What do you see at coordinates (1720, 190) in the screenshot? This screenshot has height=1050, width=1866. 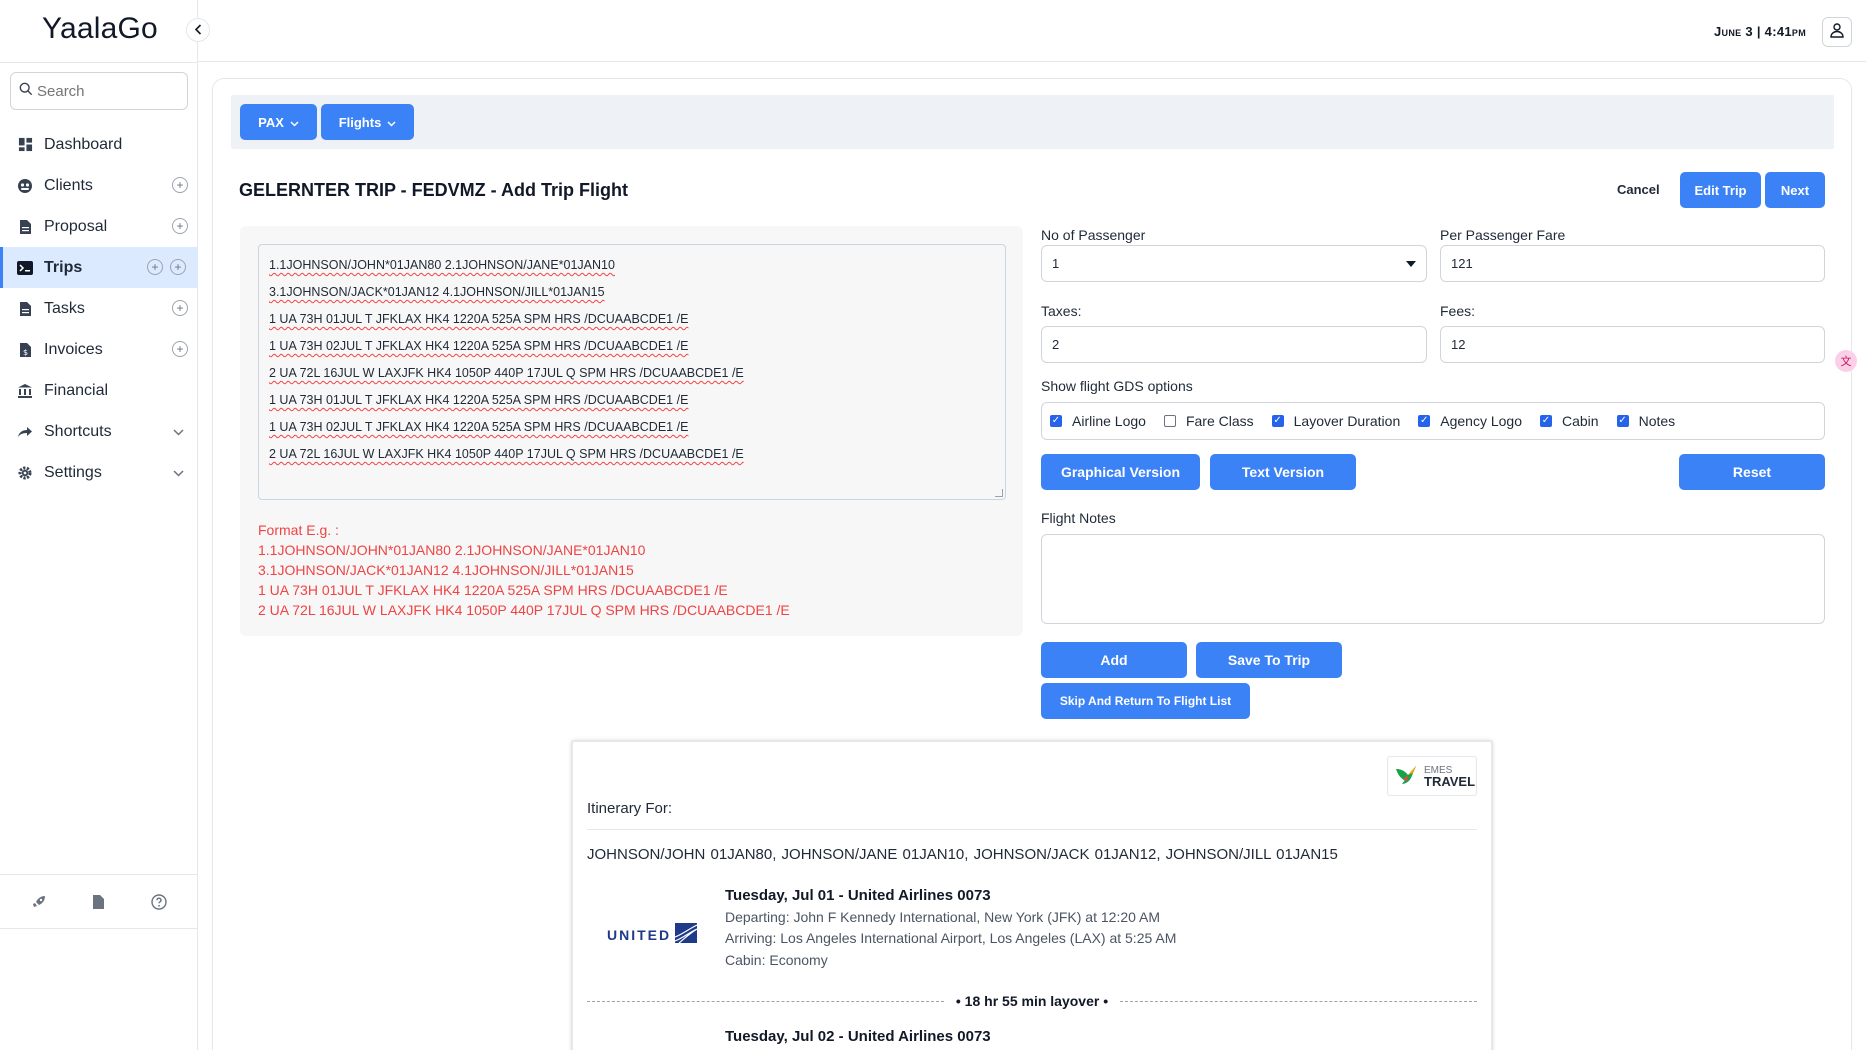 I see `edit-trip-button: Edit Trip` at bounding box center [1720, 190].